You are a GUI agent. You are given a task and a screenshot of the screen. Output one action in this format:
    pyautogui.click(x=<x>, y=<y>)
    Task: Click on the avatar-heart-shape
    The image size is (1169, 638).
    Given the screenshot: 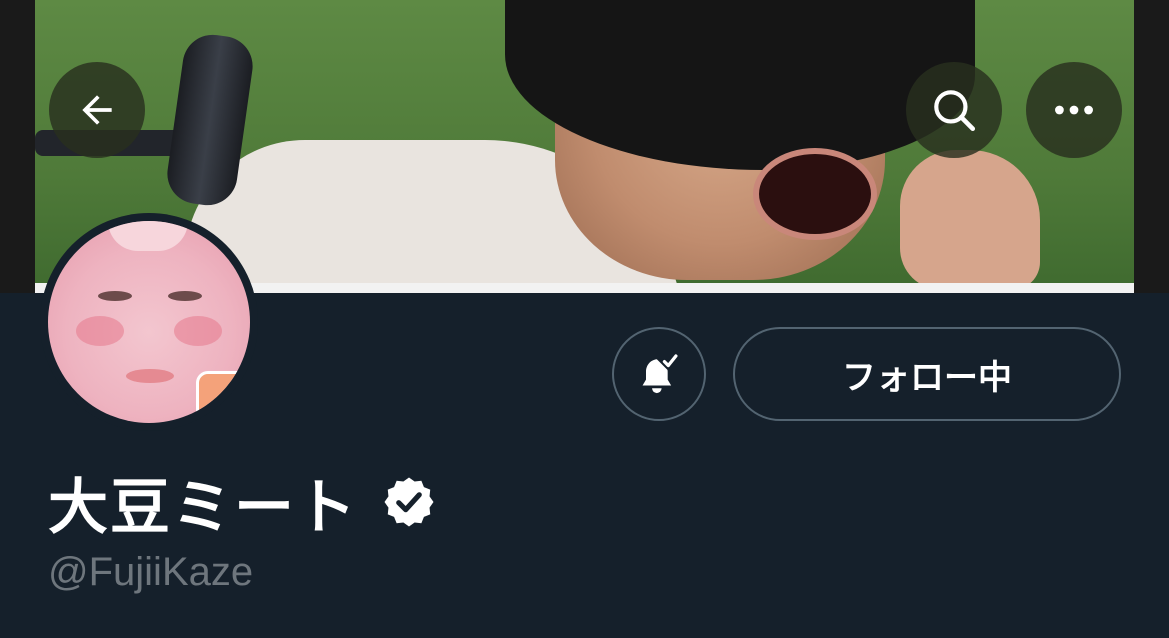 What is the action you would take?
    pyautogui.click(x=148, y=236)
    